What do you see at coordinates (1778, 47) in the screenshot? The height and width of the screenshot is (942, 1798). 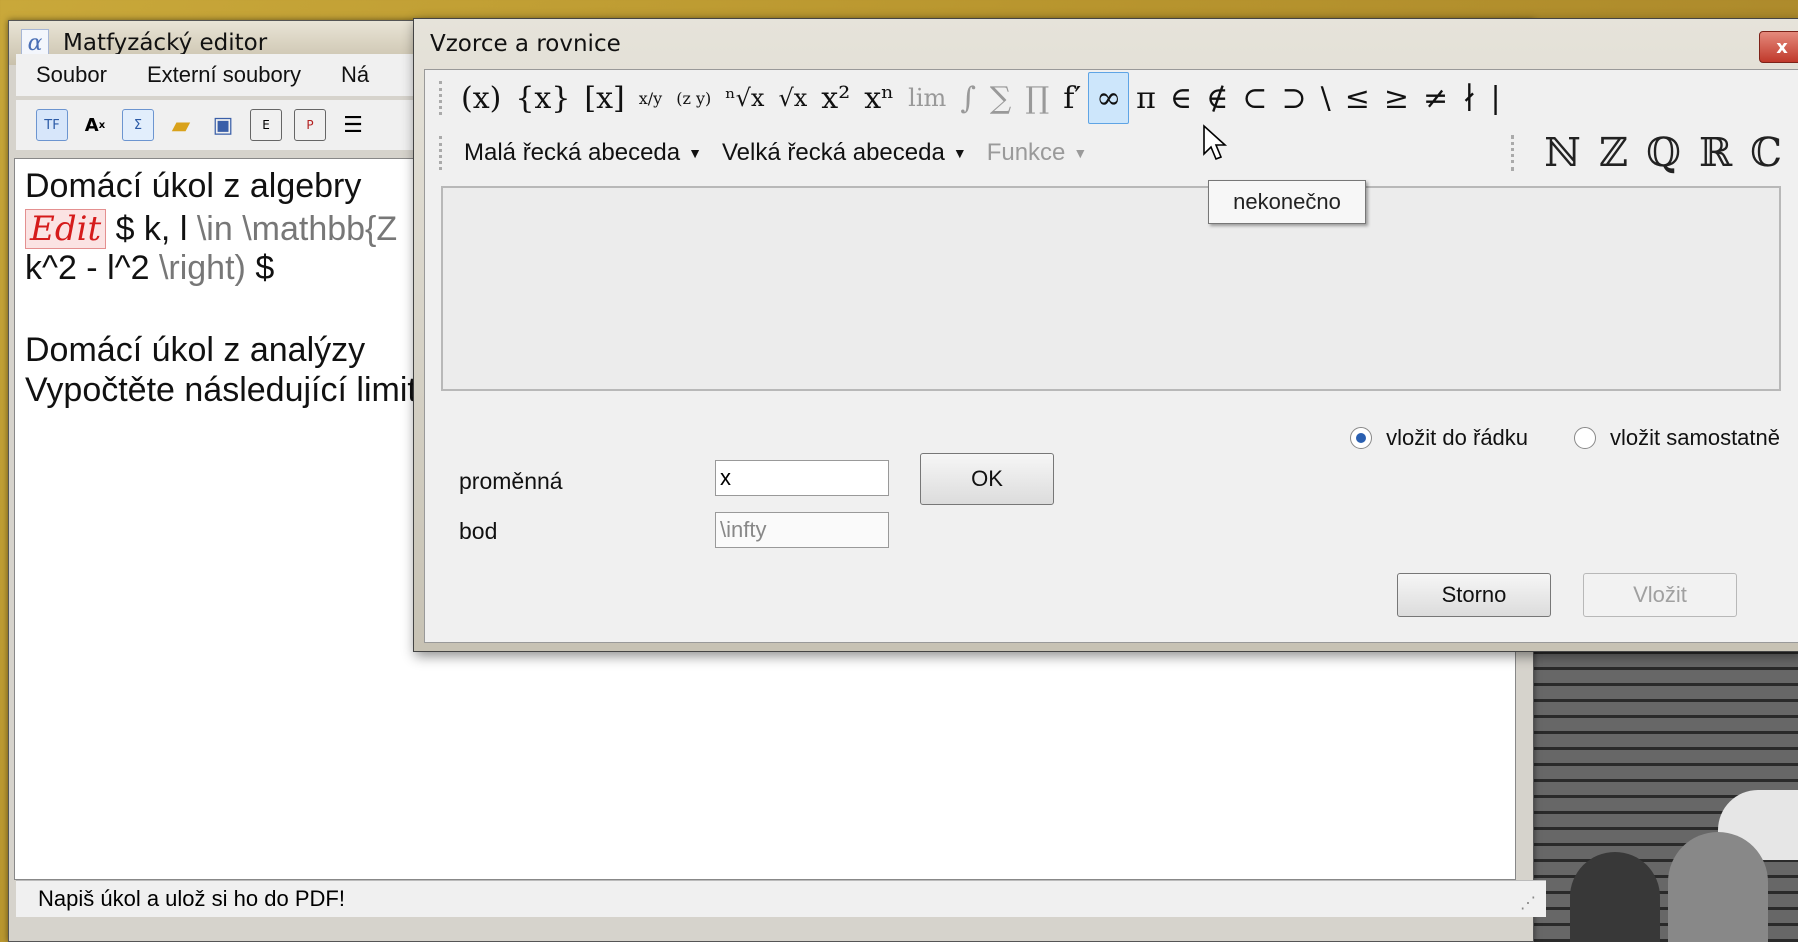 I see `dialog-close-button: x` at bounding box center [1778, 47].